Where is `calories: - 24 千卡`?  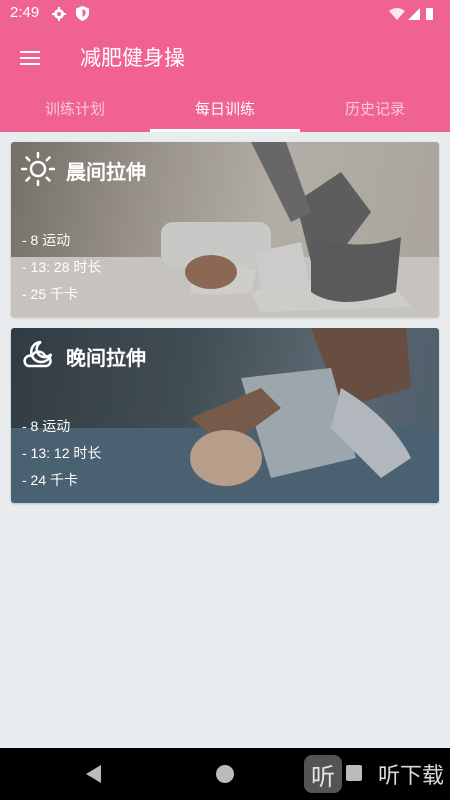
calories: - 24 千卡 is located at coordinates (50, 480).